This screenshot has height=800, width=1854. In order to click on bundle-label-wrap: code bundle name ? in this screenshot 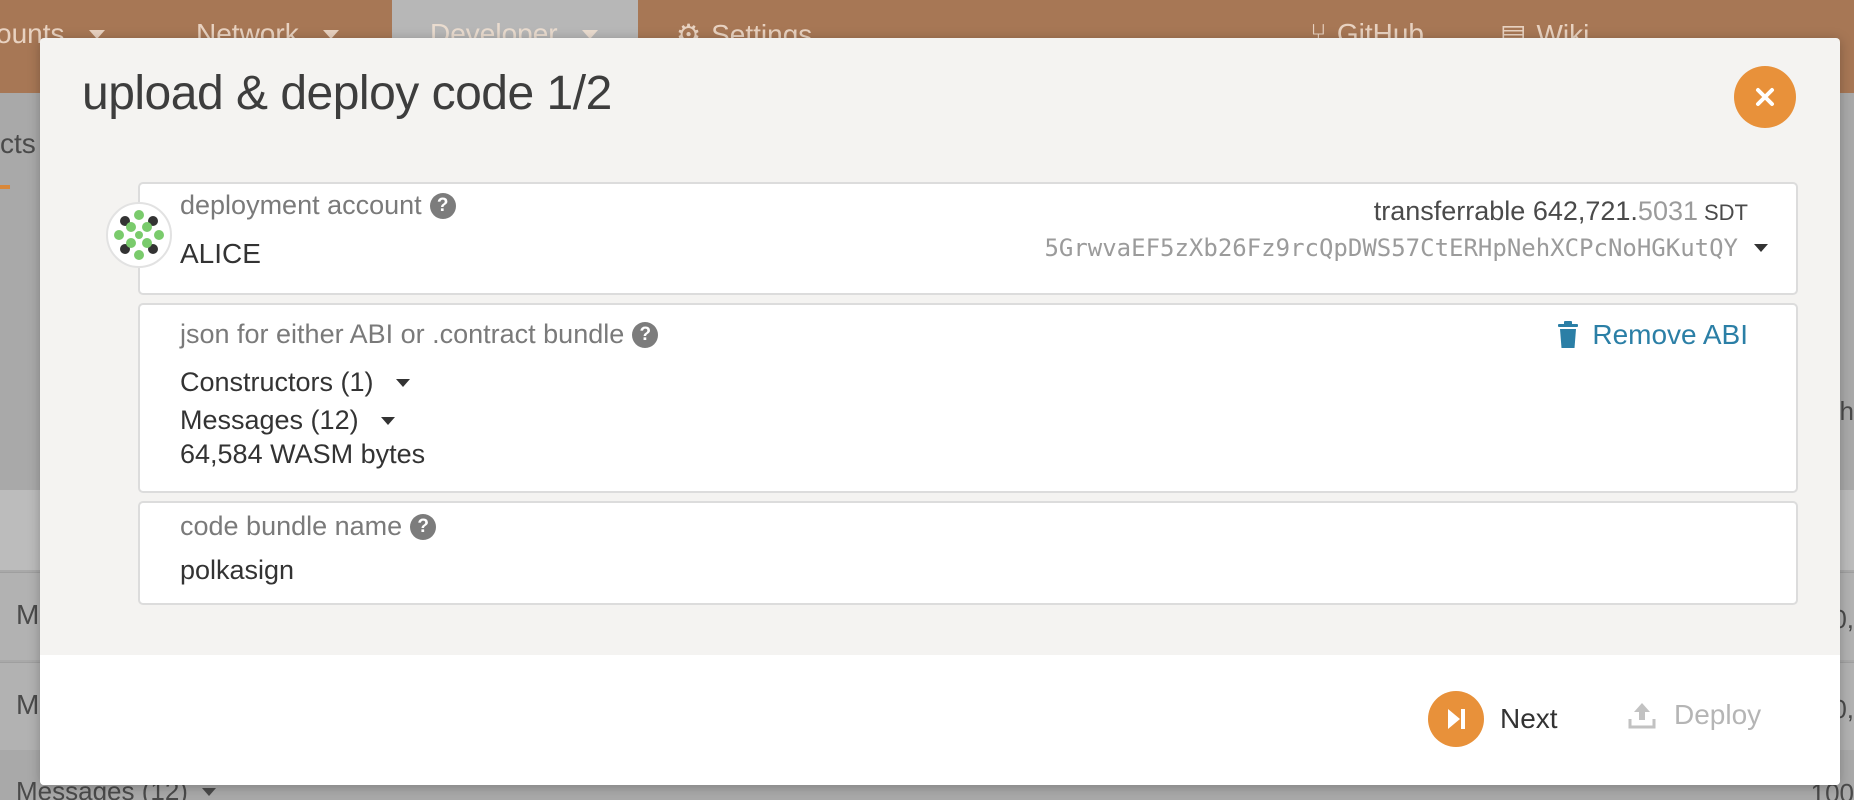, I will do `click(308, 526)`.